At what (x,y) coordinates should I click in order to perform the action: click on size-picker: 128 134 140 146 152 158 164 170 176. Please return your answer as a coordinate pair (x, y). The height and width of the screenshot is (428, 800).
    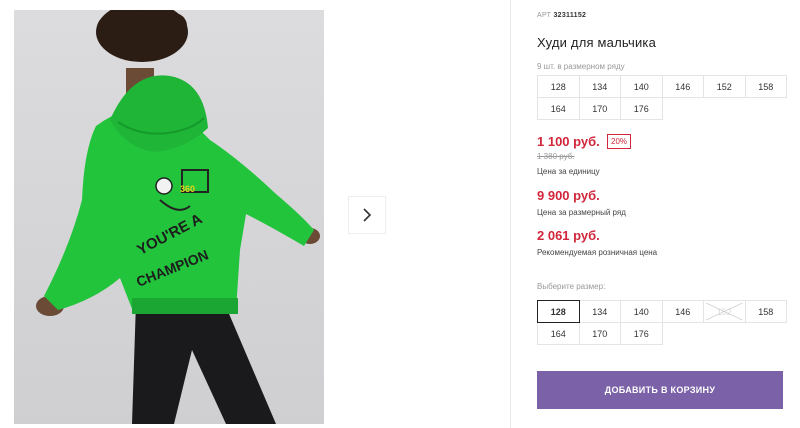
    Looking at the image, I should click on (662, 322).